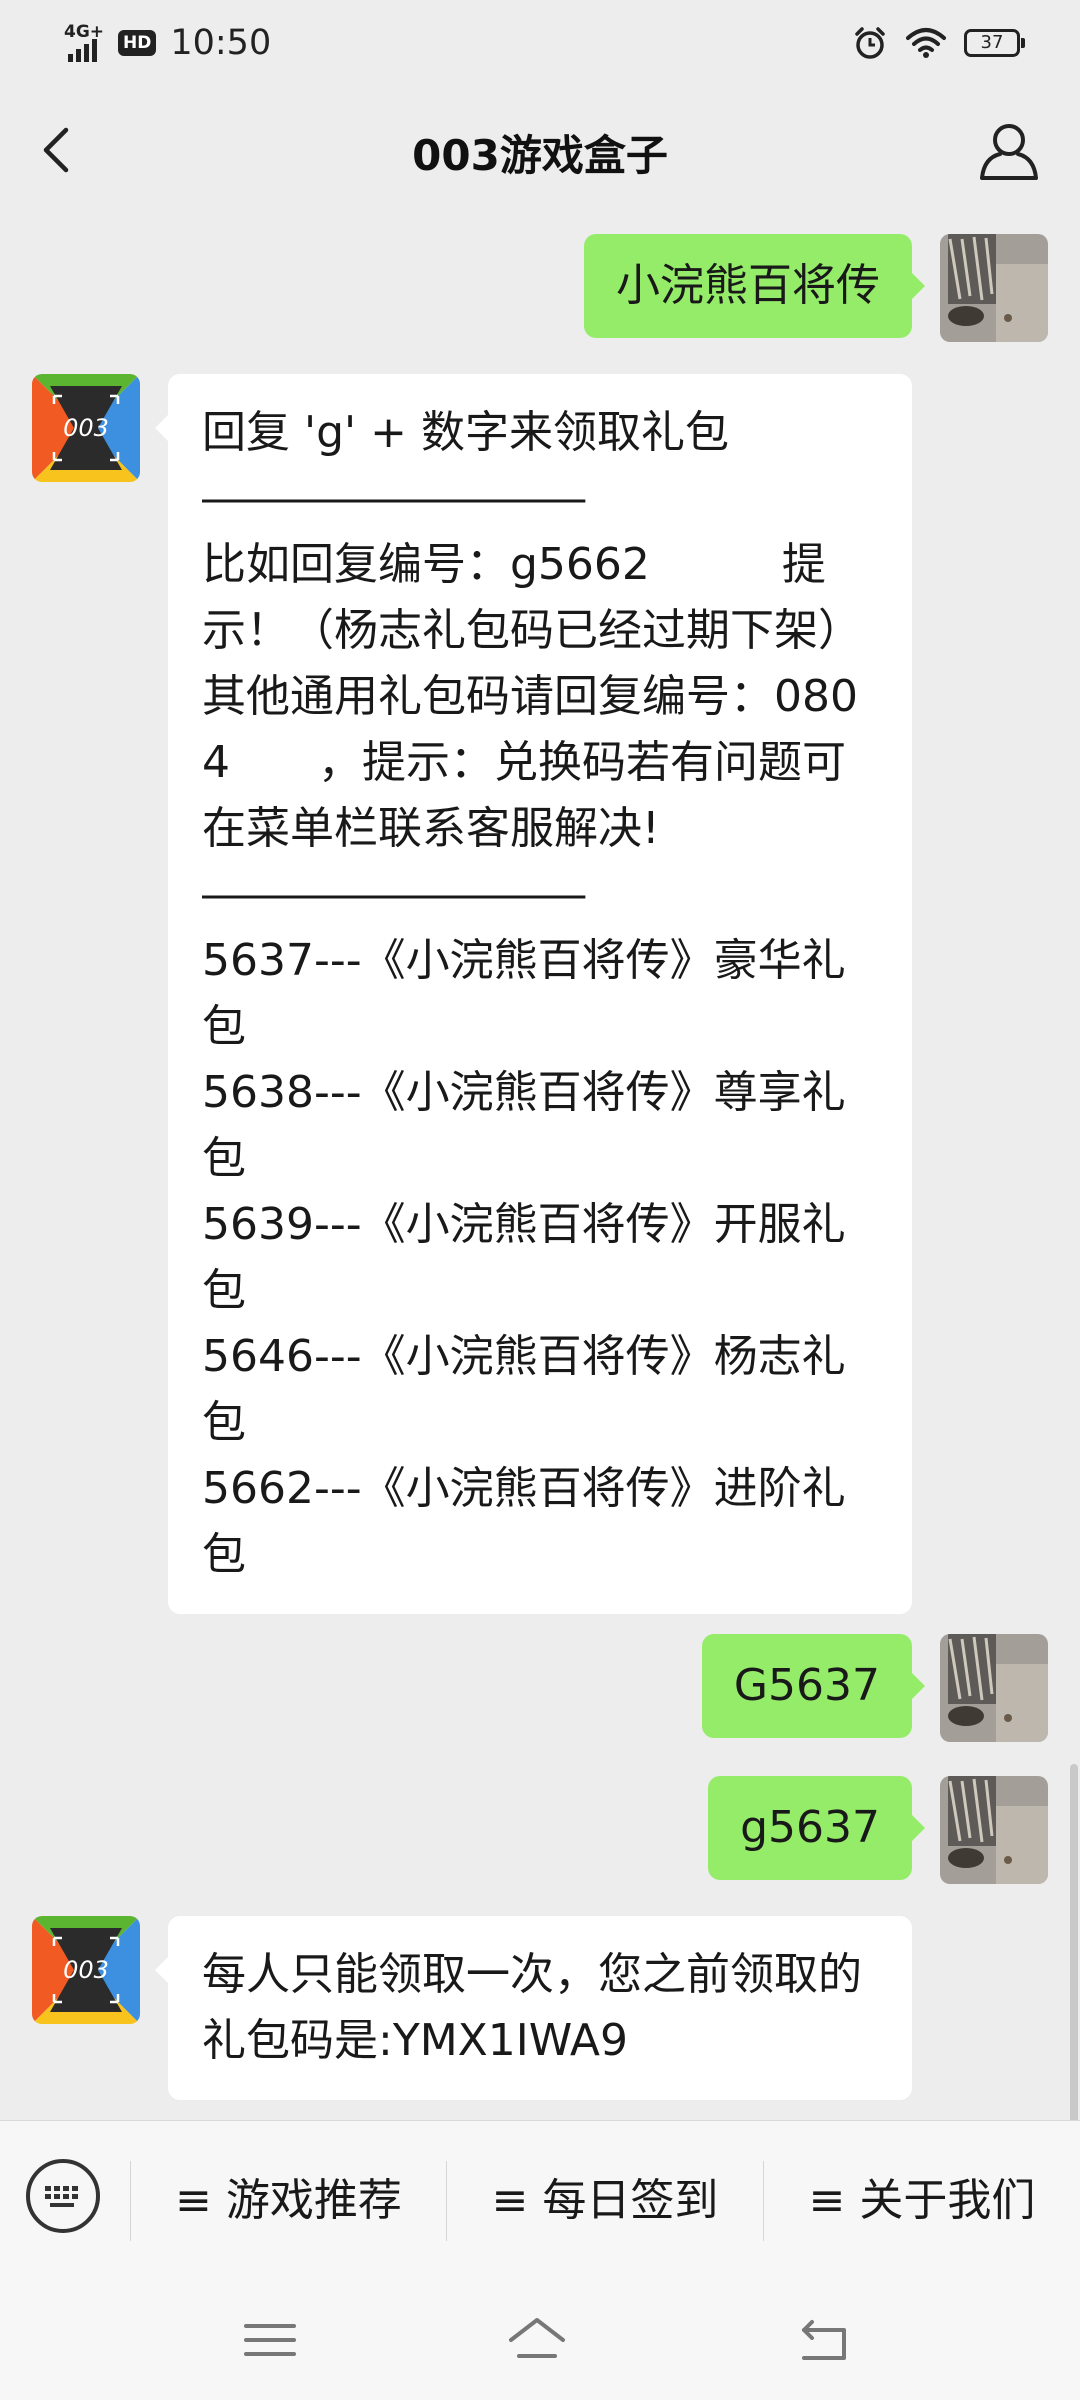  I want to click on outgoing-bubble: 小浣熊百将传, so click(754, 286).